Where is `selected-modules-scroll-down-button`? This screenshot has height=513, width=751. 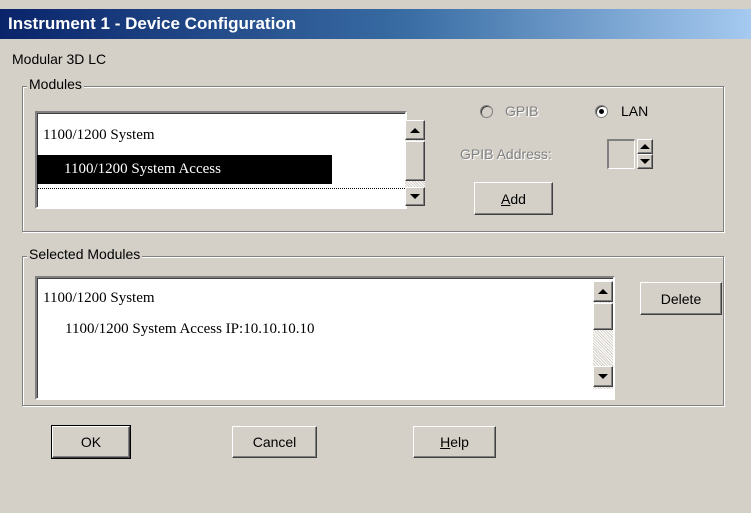 selected-modules-scroll-down-button is located at coordinates (603, 376).